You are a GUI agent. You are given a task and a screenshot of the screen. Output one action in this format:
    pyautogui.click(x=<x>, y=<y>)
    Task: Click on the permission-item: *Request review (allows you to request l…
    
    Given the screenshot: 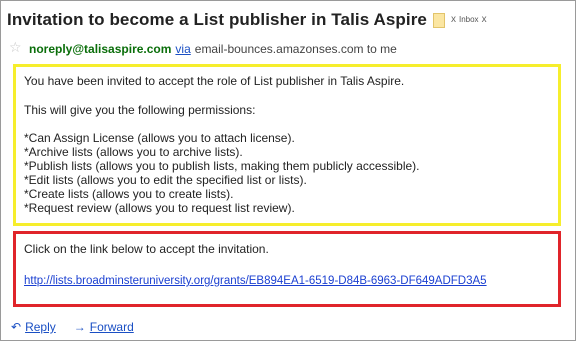 What is the action you would take?
    pyautogui.click(x=159, y=208)
    